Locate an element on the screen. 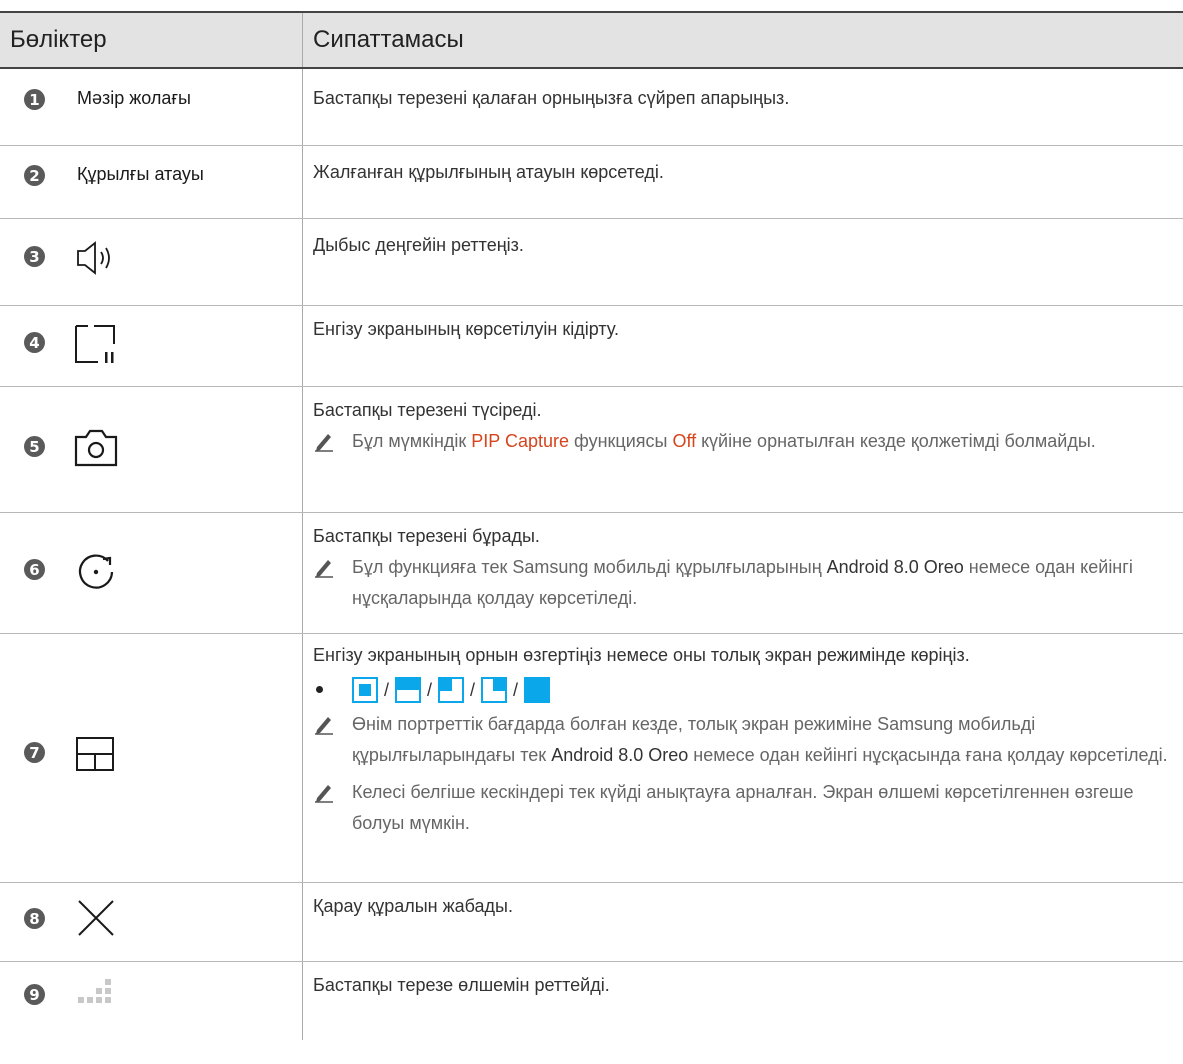 The width and height of the screenshot is (1183, 1064). column-header-description: Сипаттамасы is located at coordinates (388, 39).